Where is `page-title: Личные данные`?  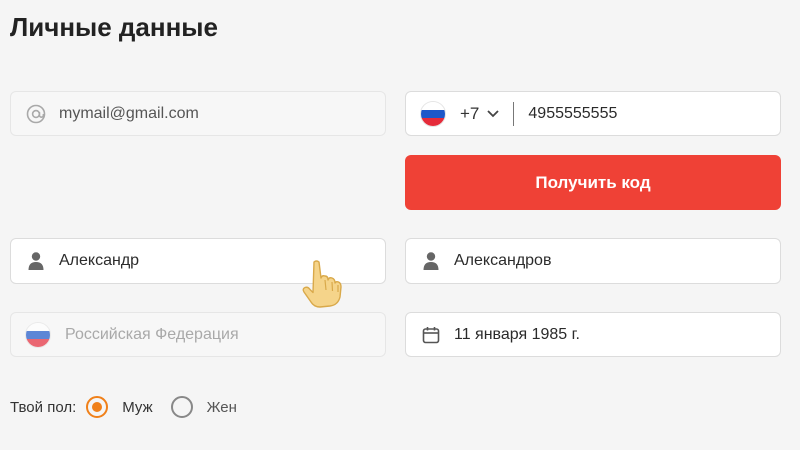 page-title: Личные данные is located at coordinates (114, 27).